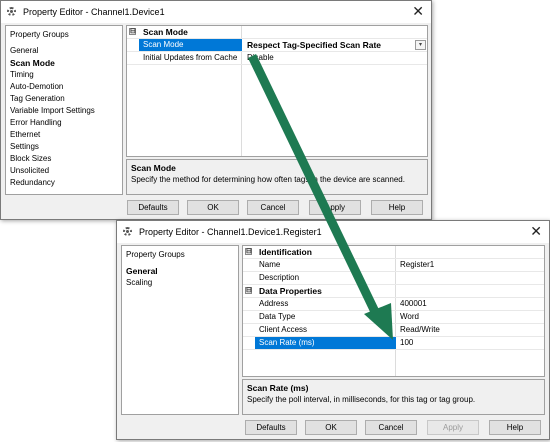 This screenshot has width=550, height=442. I want to click on group-item-tag-generation: Tag Generation, so click(66, 99).